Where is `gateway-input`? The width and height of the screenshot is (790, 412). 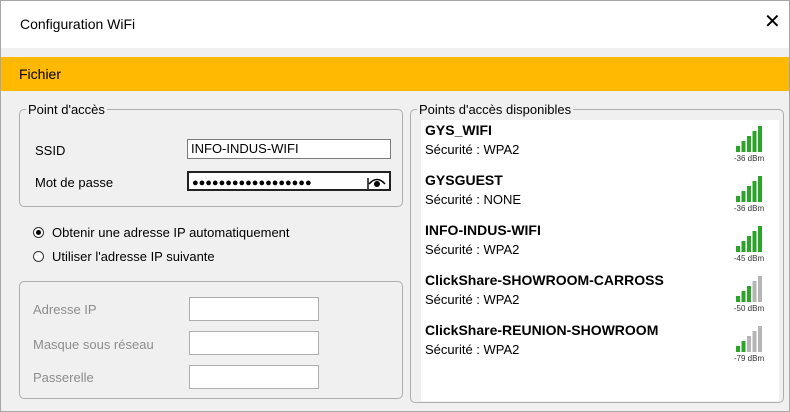
gateway-input is located at coordinates (254, 377).